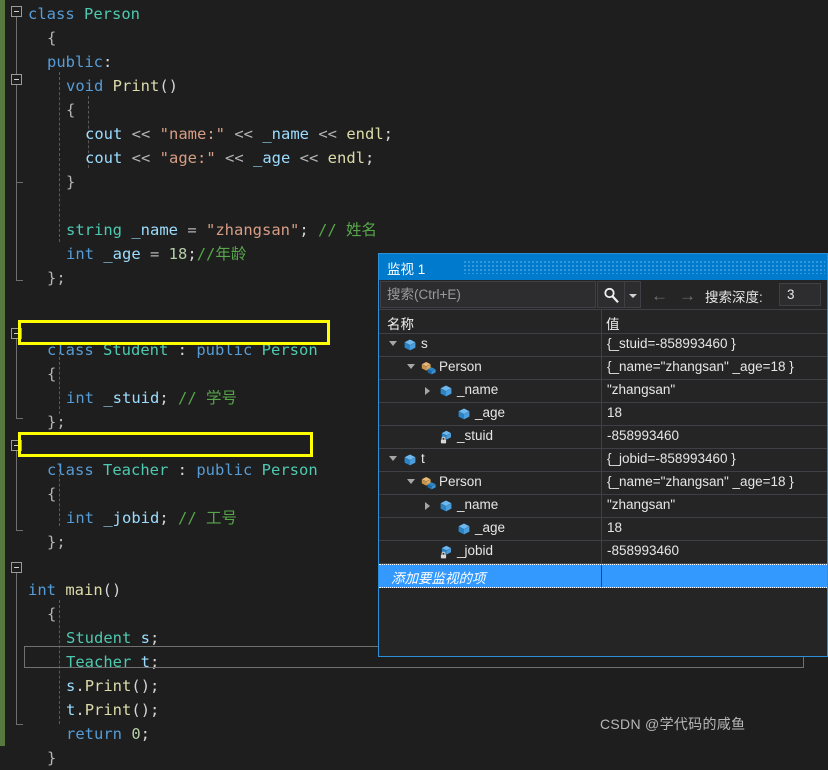 The width and height of the screenshot is (828, 770). Describe the element at coordinates (603, 345) in the screenshot. I see `watch-row: s {_stuid=-858993460 }` at that location.